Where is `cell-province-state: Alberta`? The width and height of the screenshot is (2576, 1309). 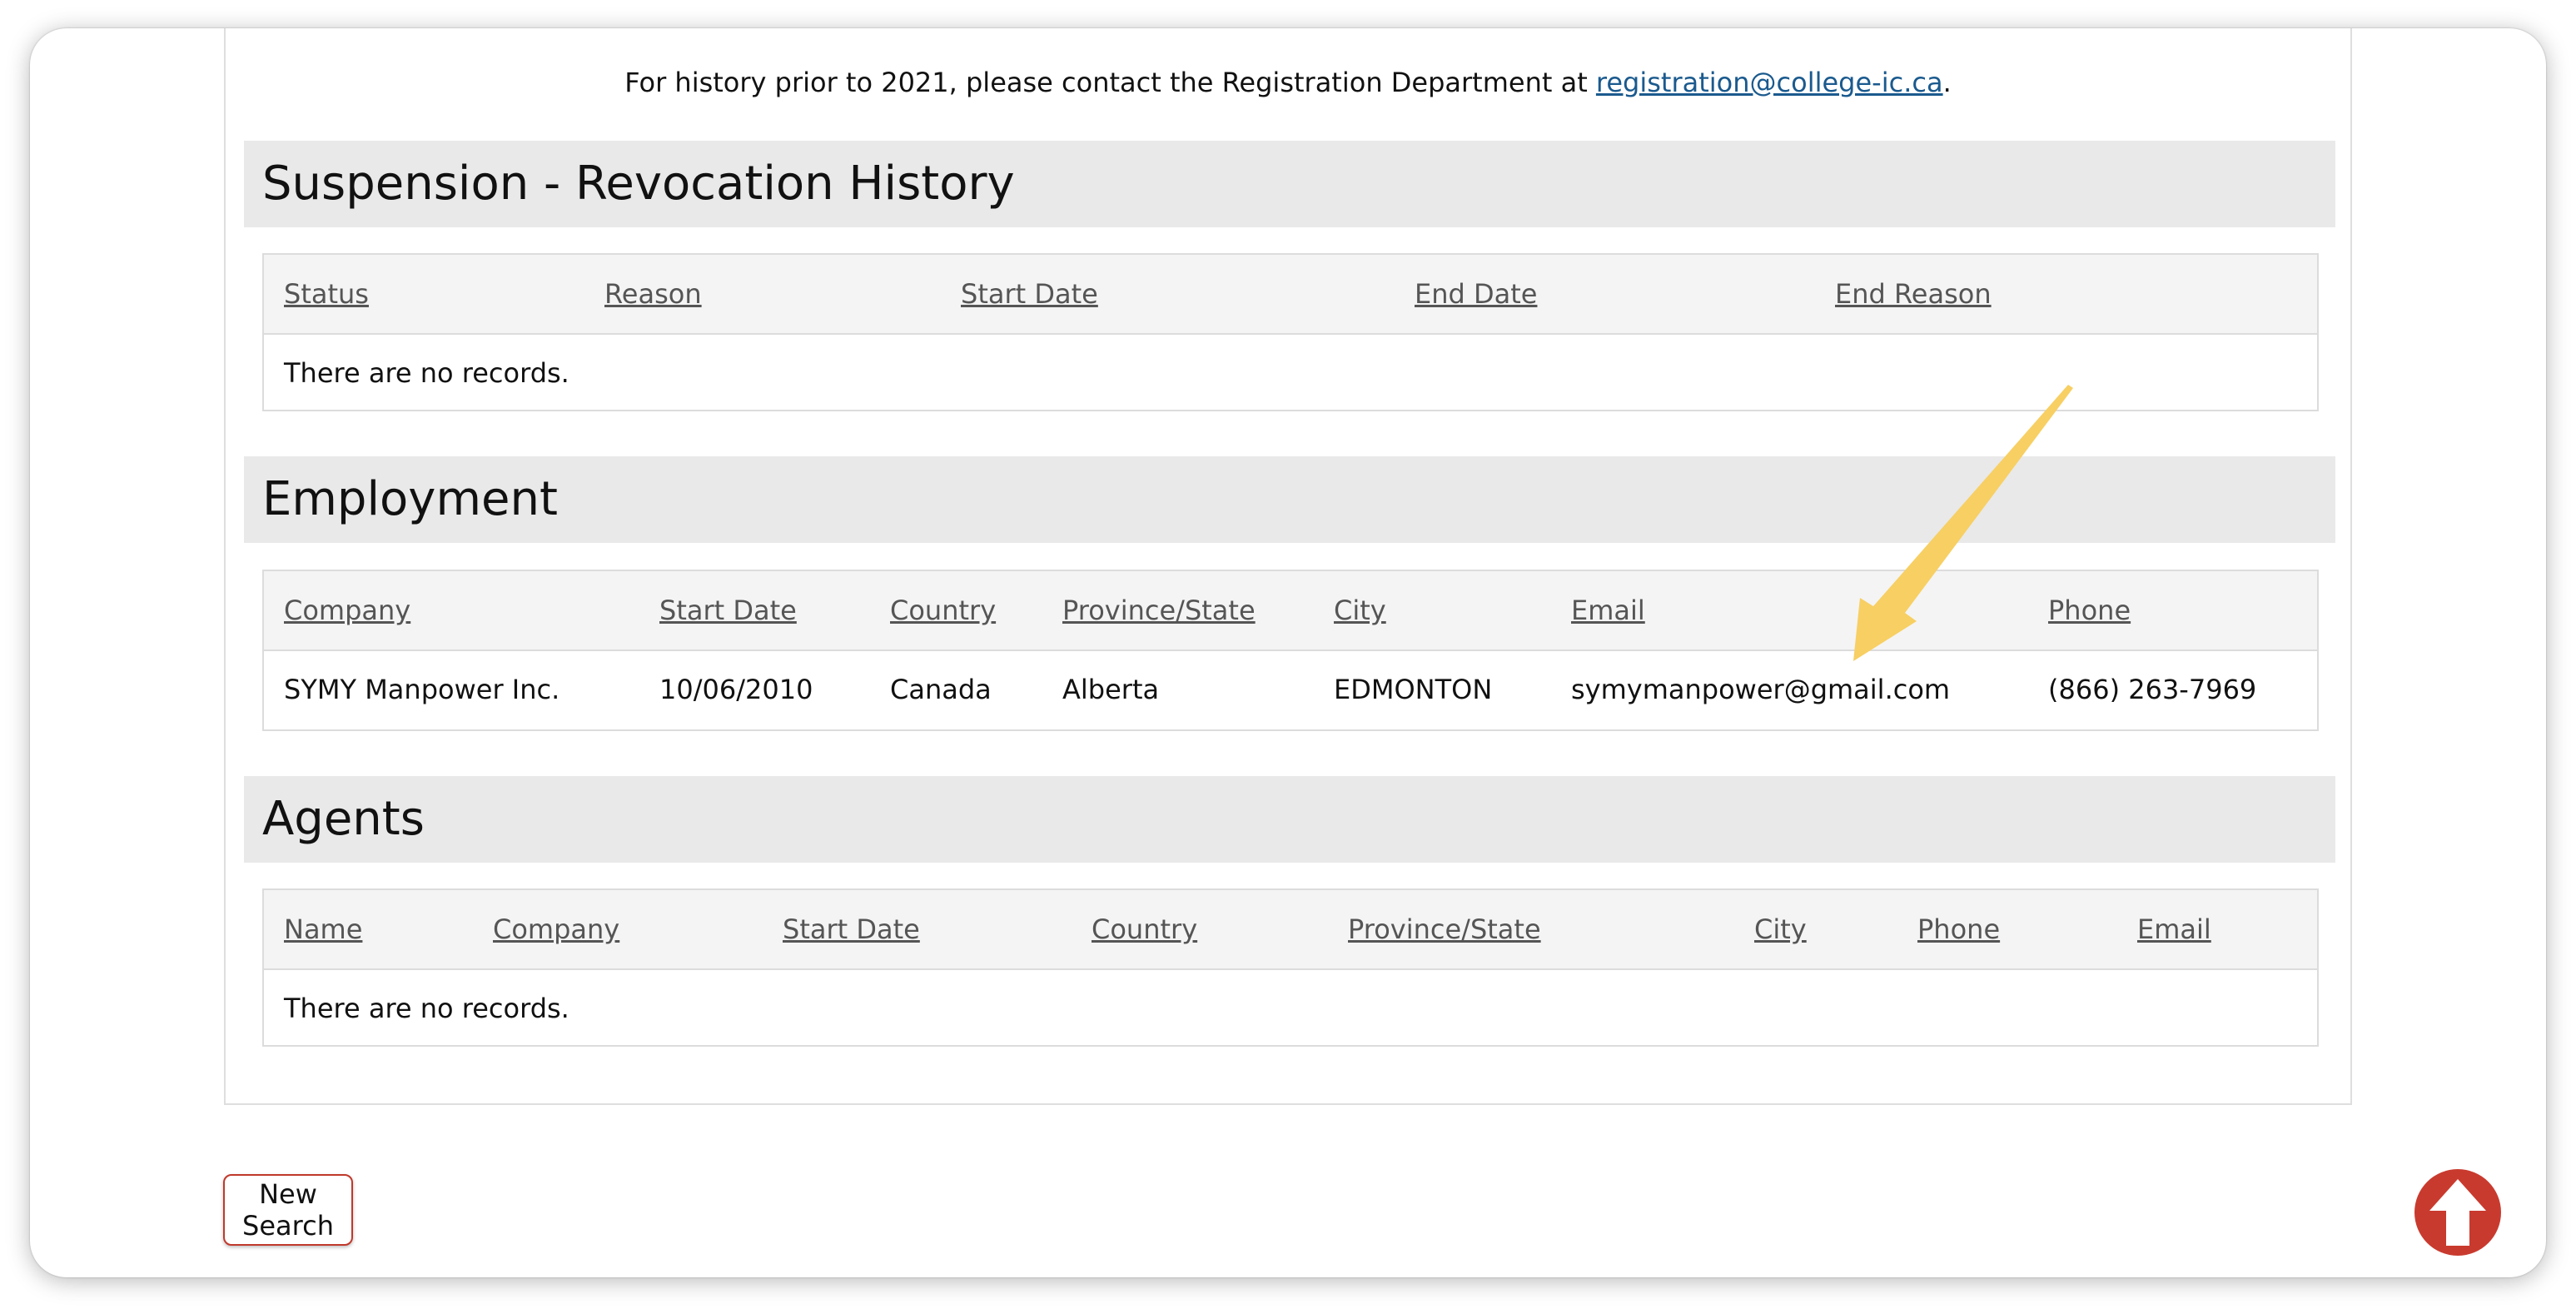 cell-province-state: Alberta is located at coordinates (1111, 690).